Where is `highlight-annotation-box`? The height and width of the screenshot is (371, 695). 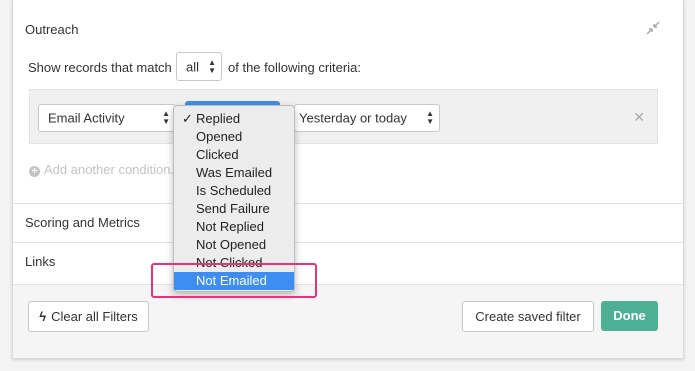
highlight-annotation-box is located at coordinates (234, 280).